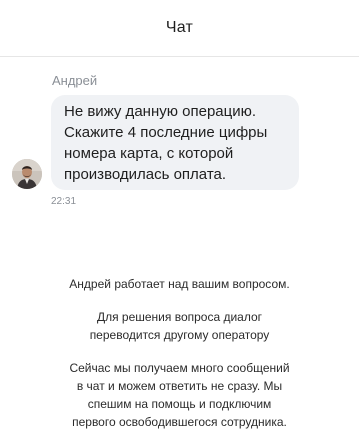 This screenshot has height=442, width=359. I want to click on message-text-line: Не вижу данную операцию., so click(160, 111).